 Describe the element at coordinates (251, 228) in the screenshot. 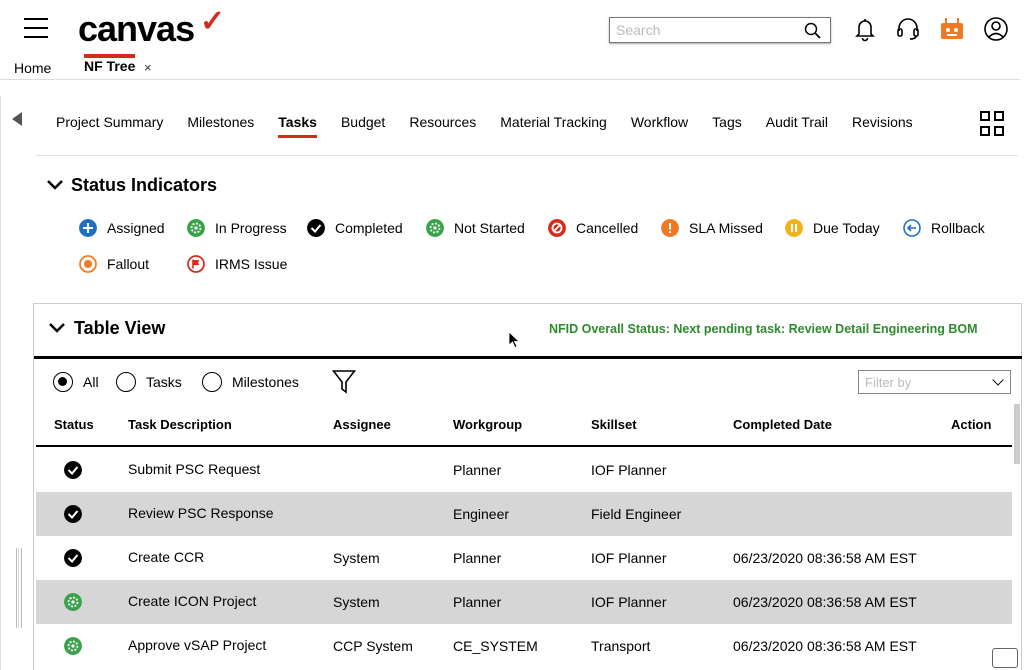

I see `indicator-label: In Progress` at that location.